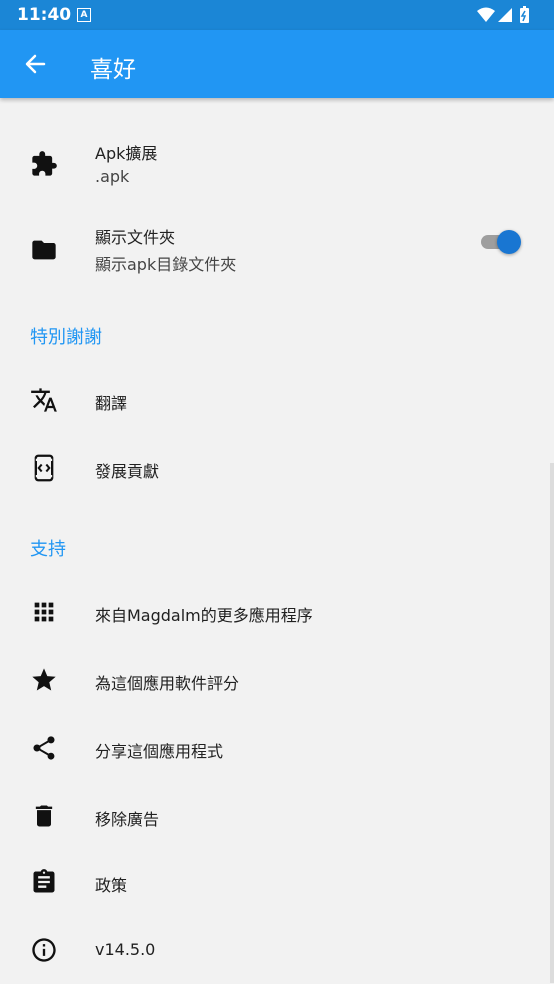 This screenshot has height=984, width=554. I want to click on status-icons, so click(506, 17).